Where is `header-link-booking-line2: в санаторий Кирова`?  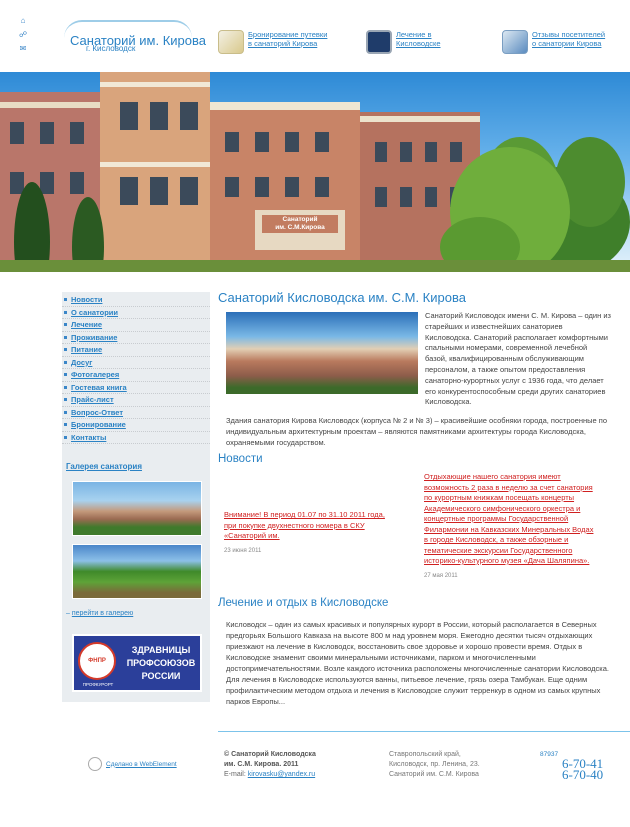 header-link-booking-line2: в санаторий Кирова is located at coordinates (292, 43).